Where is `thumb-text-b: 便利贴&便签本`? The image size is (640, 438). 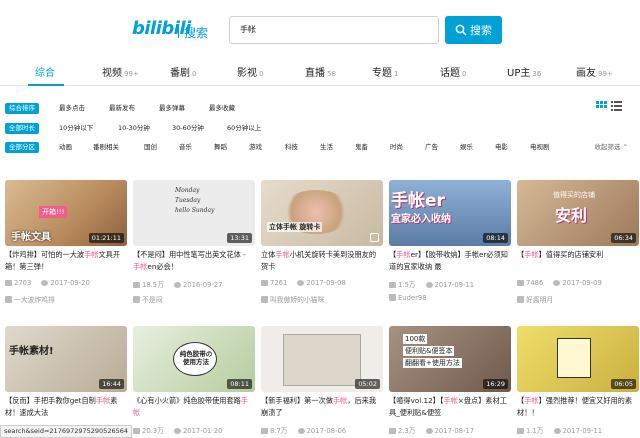
thumb-text-b: 便利贴&便签本 is located at coordinates (429, 351).